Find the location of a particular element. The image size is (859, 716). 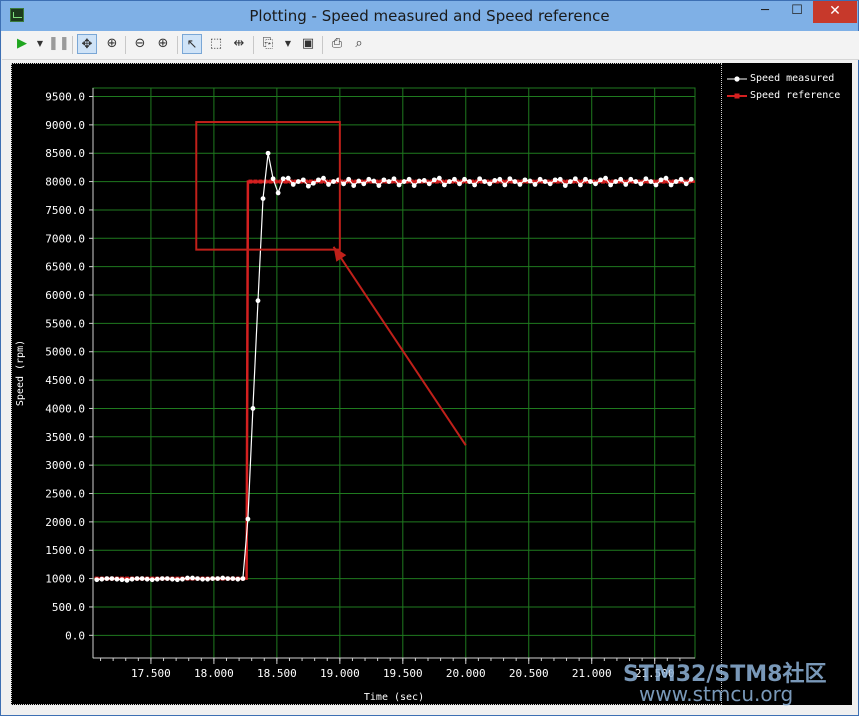

watermark-url: www.stmcu.org is located at coordinates (716, 694).